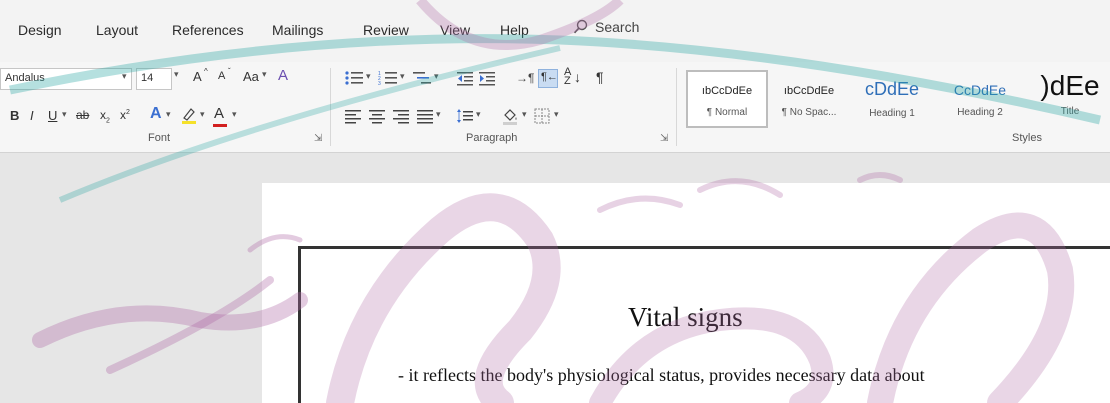 The image size is (1110, 403). Describe the element at coordinates (676, 107) in the screenshot. I see `paragraph-group-separator` at that location.